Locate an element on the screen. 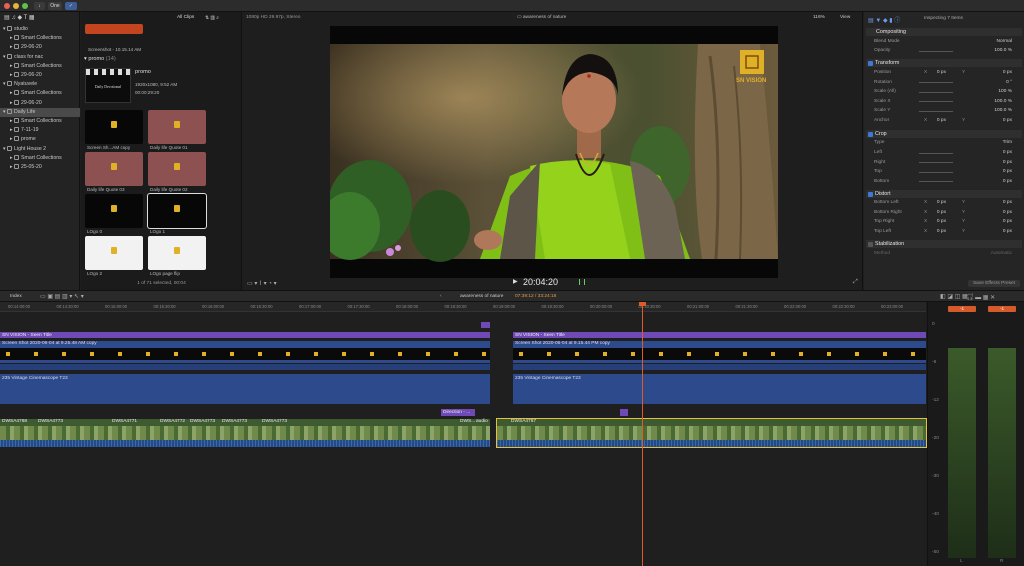  crop-type-value: Trim is located at coordinates (1007, 143).